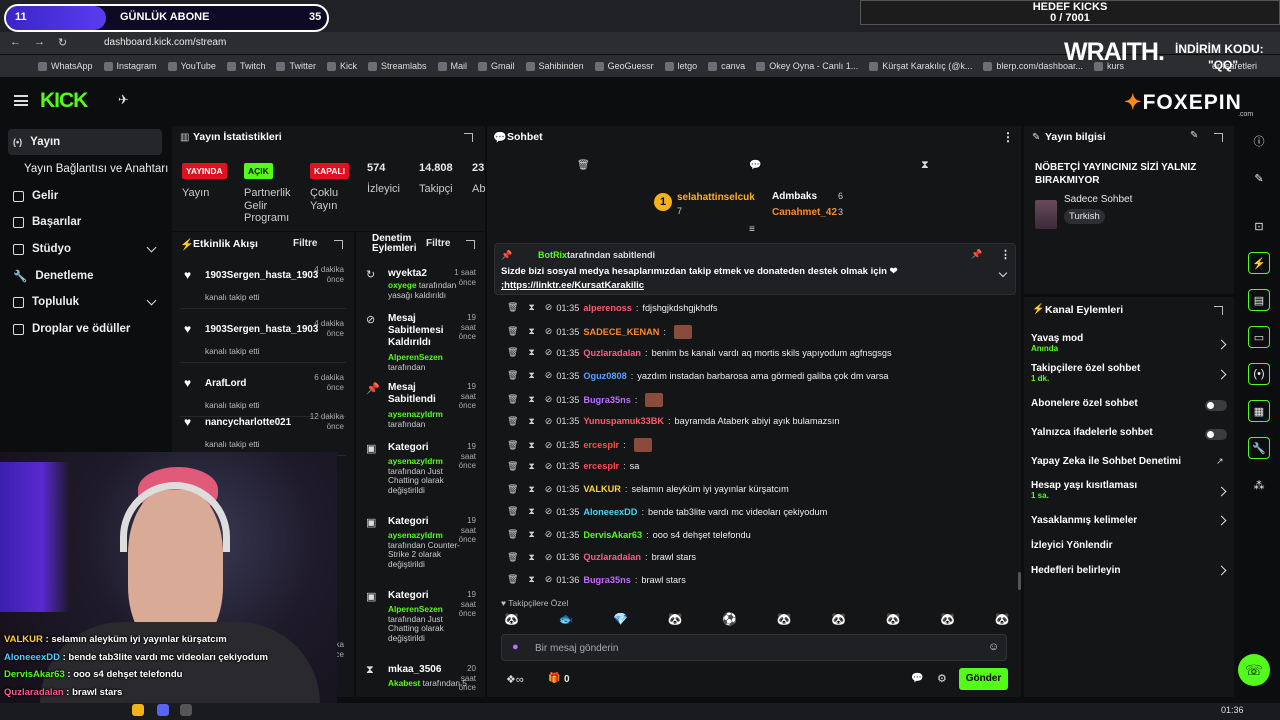  Describe the element at coordinates (245, 66) in the screenshot. I see `bookmark-item: Twitch` at that location.